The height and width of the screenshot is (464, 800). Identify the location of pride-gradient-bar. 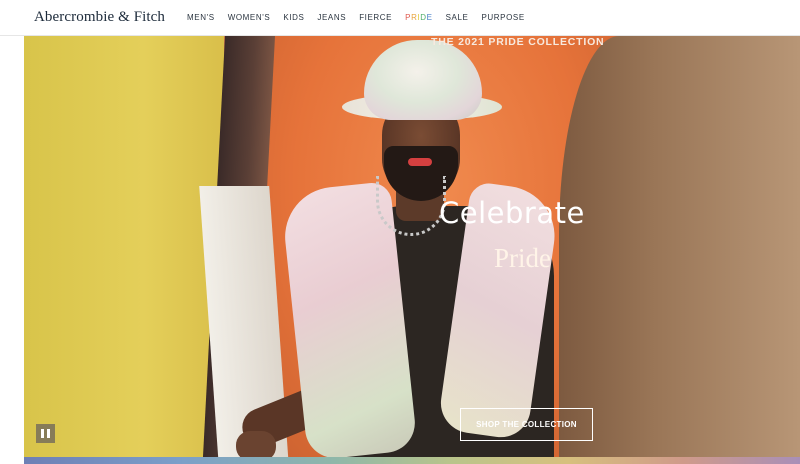
(412, 460).